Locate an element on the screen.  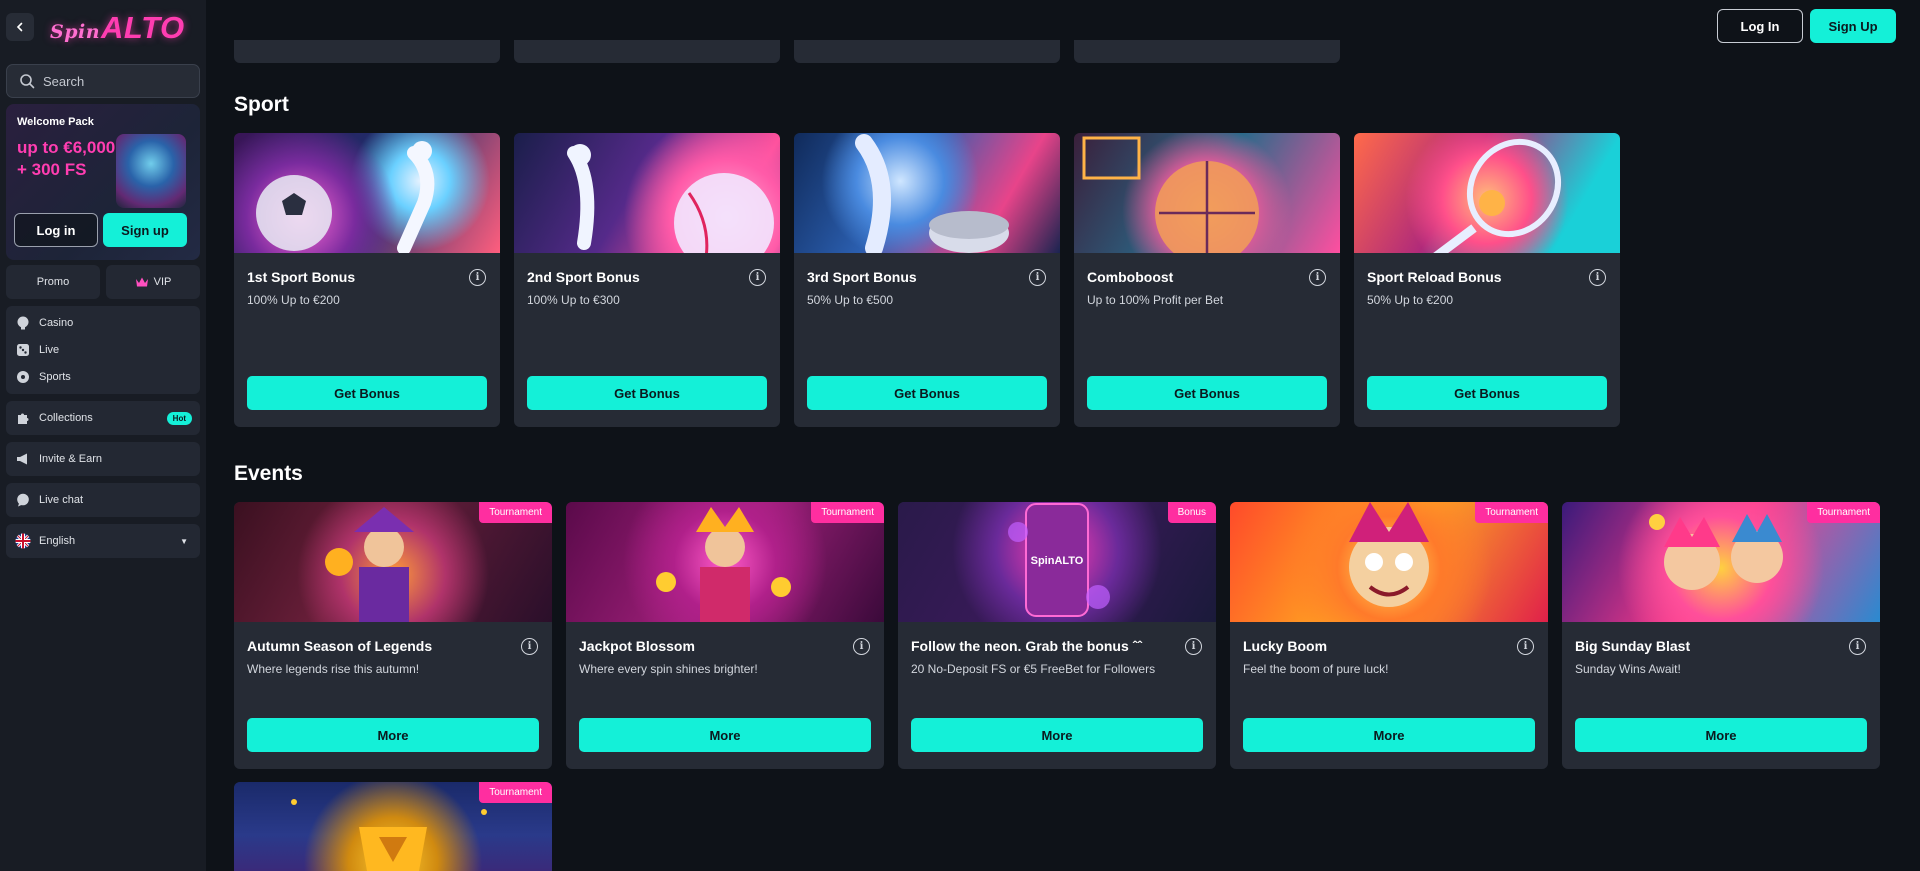
collections-item: Collections Hot is located at coordinates (103, 418).